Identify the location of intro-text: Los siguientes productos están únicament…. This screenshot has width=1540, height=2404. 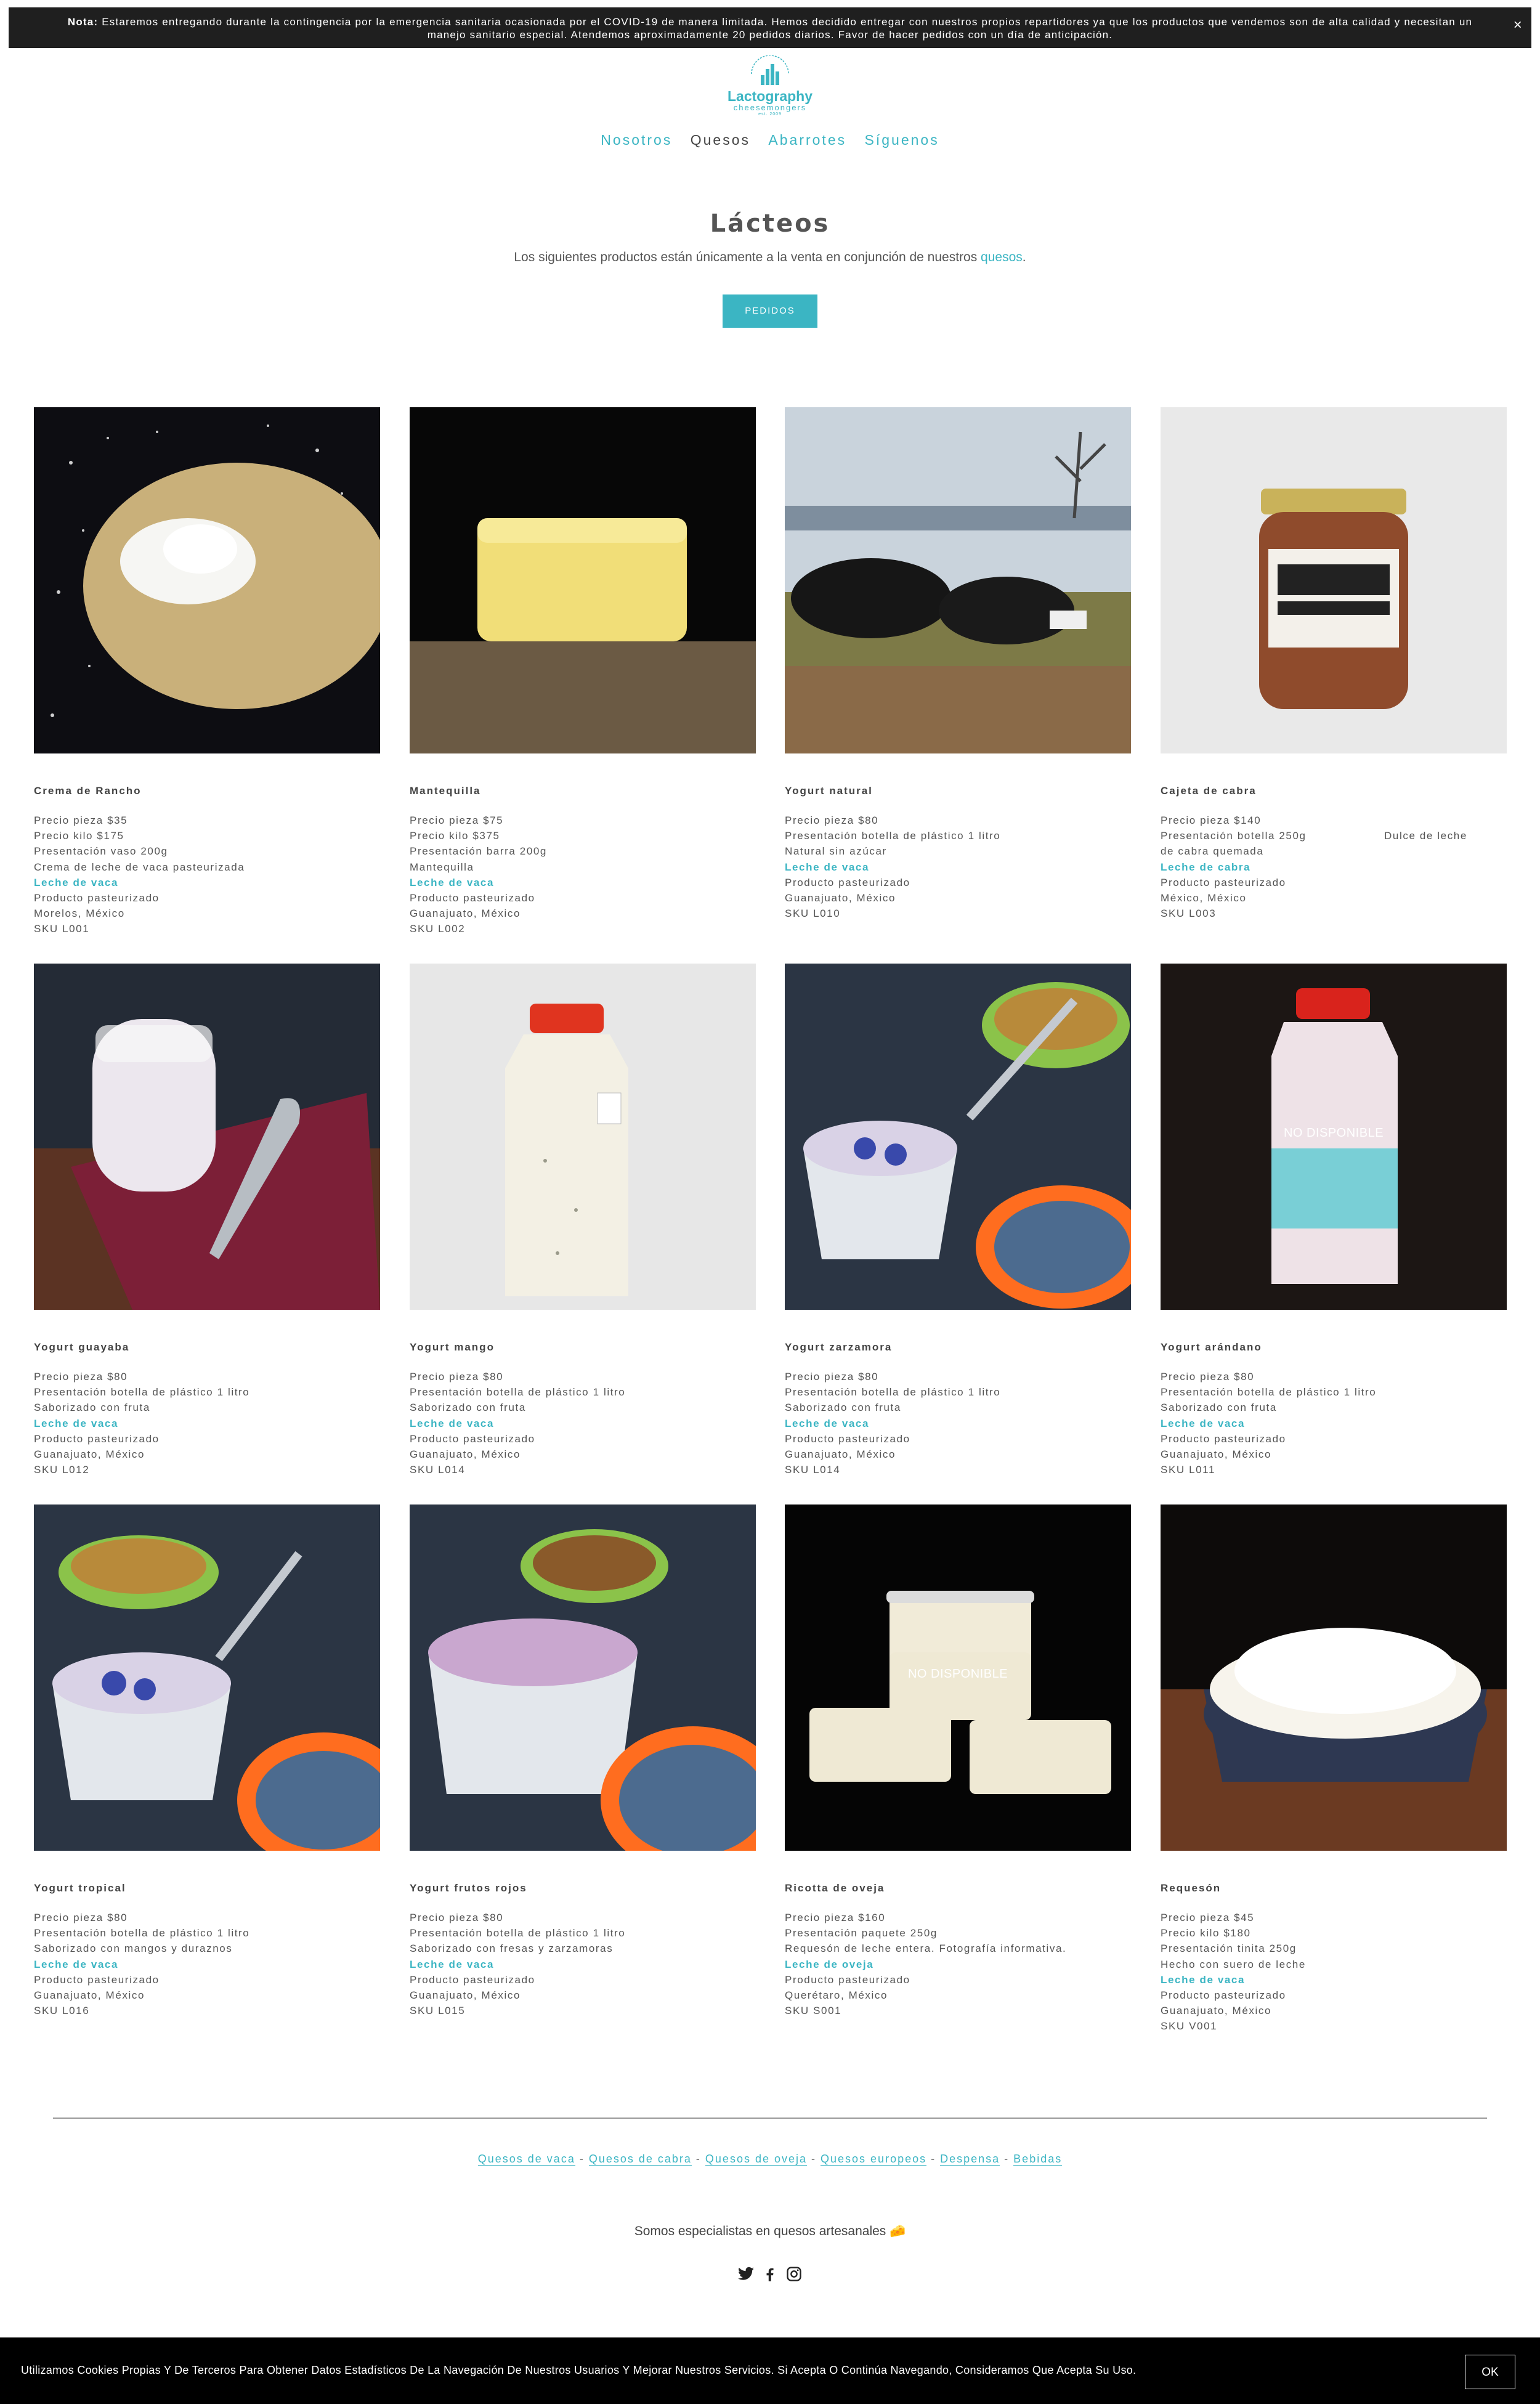
(746, 257).